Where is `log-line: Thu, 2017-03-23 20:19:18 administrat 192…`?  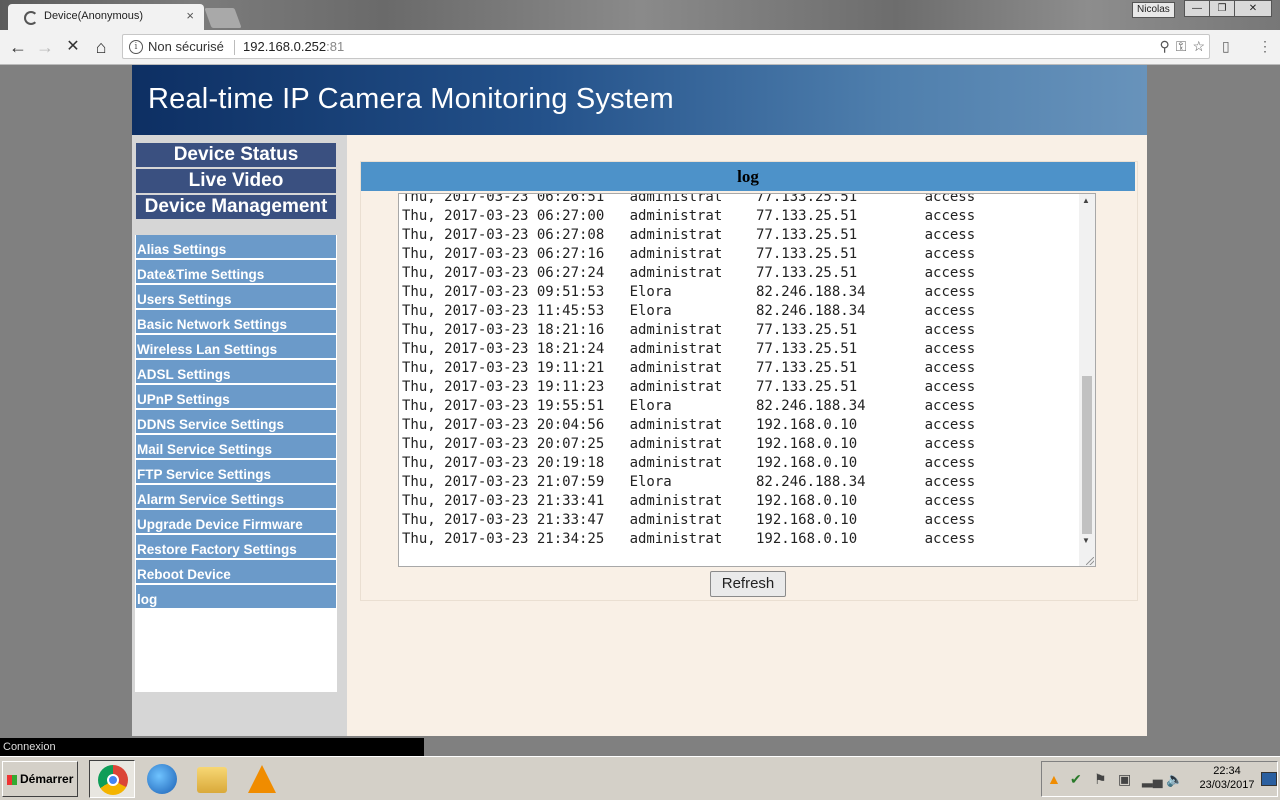 log-line: Thu, 2017-03-23 20:19:18 administrat 192… is located at coordinates (689, 463).